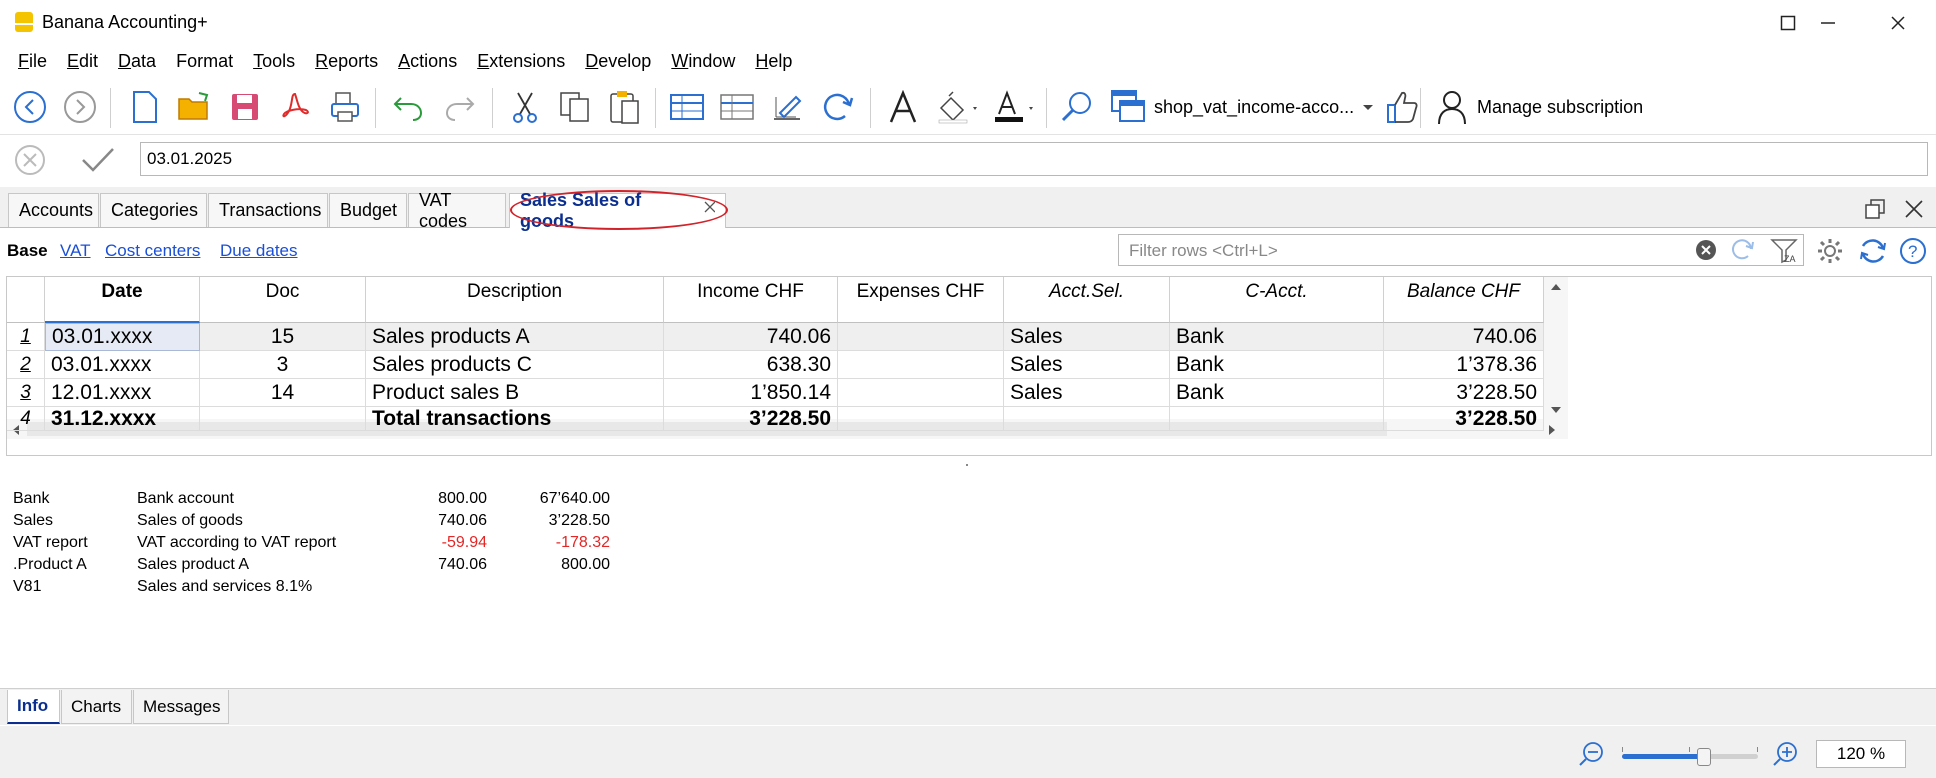 Image resolution: width=1936 pixels, height=778 pixels. What do you see at coordinates (1690, 756) in the screenshot?
I see `zoom-slider` at bounding box center [1690, 756].